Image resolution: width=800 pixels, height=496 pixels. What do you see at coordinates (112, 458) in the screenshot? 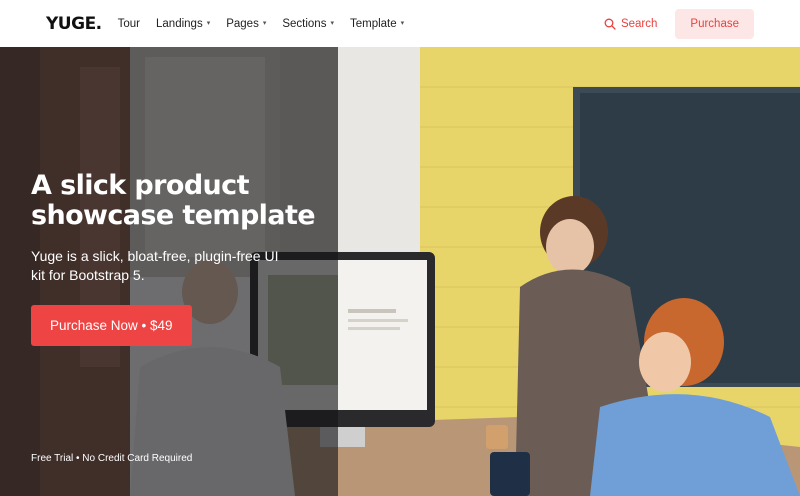
I see `hero-fineprint: Free Trial • No Credit Card Required` at bounding box center [112, 458].